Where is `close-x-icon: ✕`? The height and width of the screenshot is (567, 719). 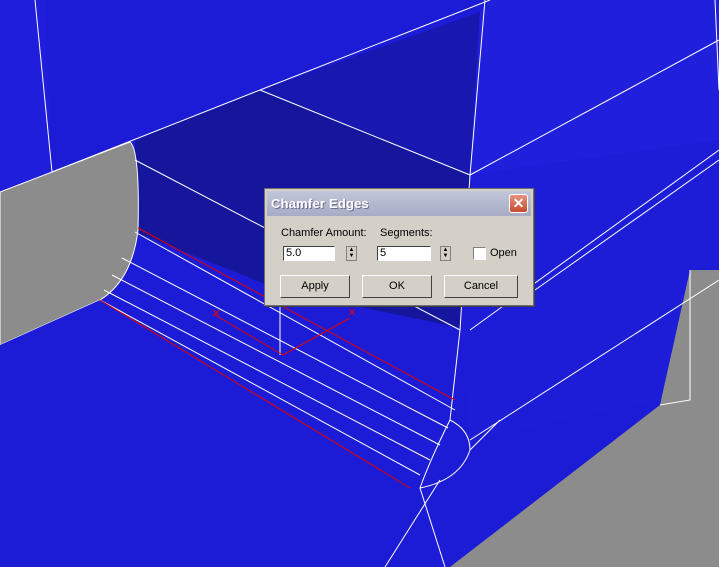
close-x-icon: ✕ is located at coordinates (518, 203).